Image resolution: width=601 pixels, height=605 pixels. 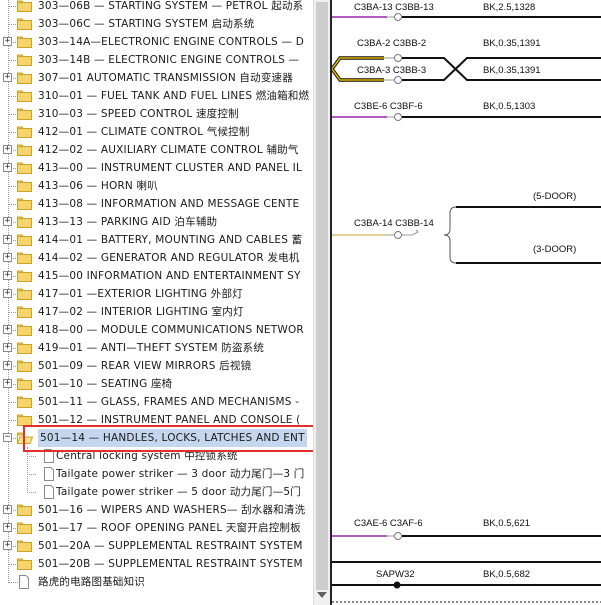 What do you see at coordinates (156, 42) in the screenshot?
I see `tree-folder-item: +303—14A—ELECTRONIC ENGINE CONTROLS — D` at bounding box center [156, 42].